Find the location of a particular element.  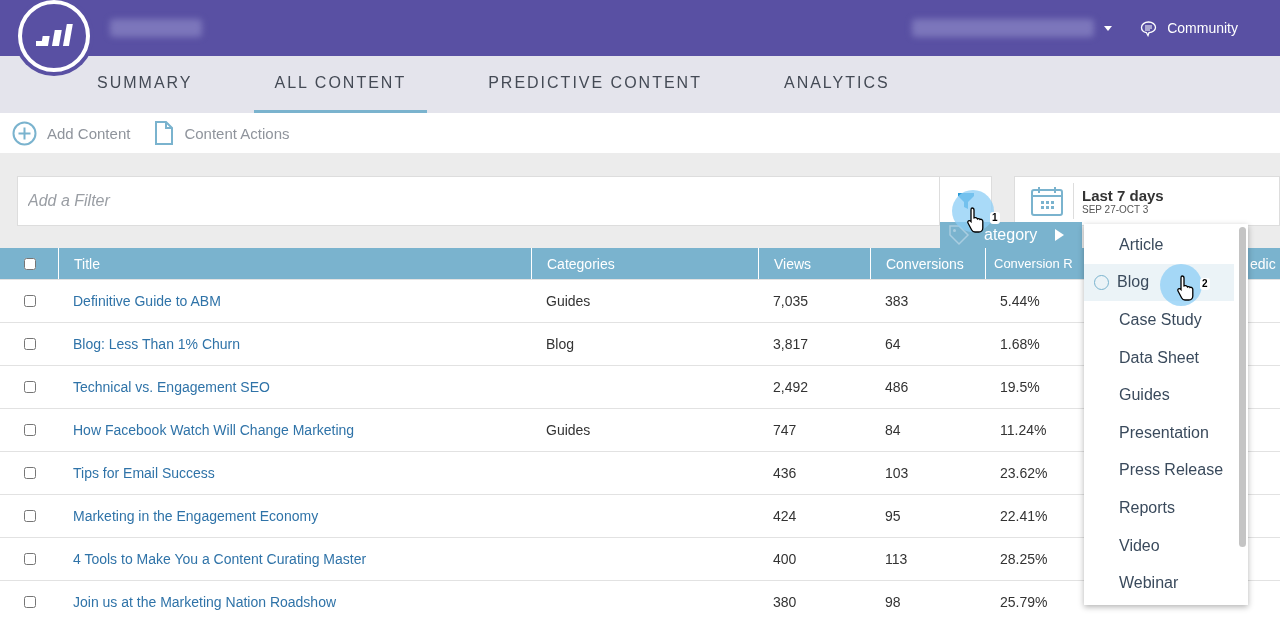

table-cell-text: 400 is located at coordinates (784, 559).